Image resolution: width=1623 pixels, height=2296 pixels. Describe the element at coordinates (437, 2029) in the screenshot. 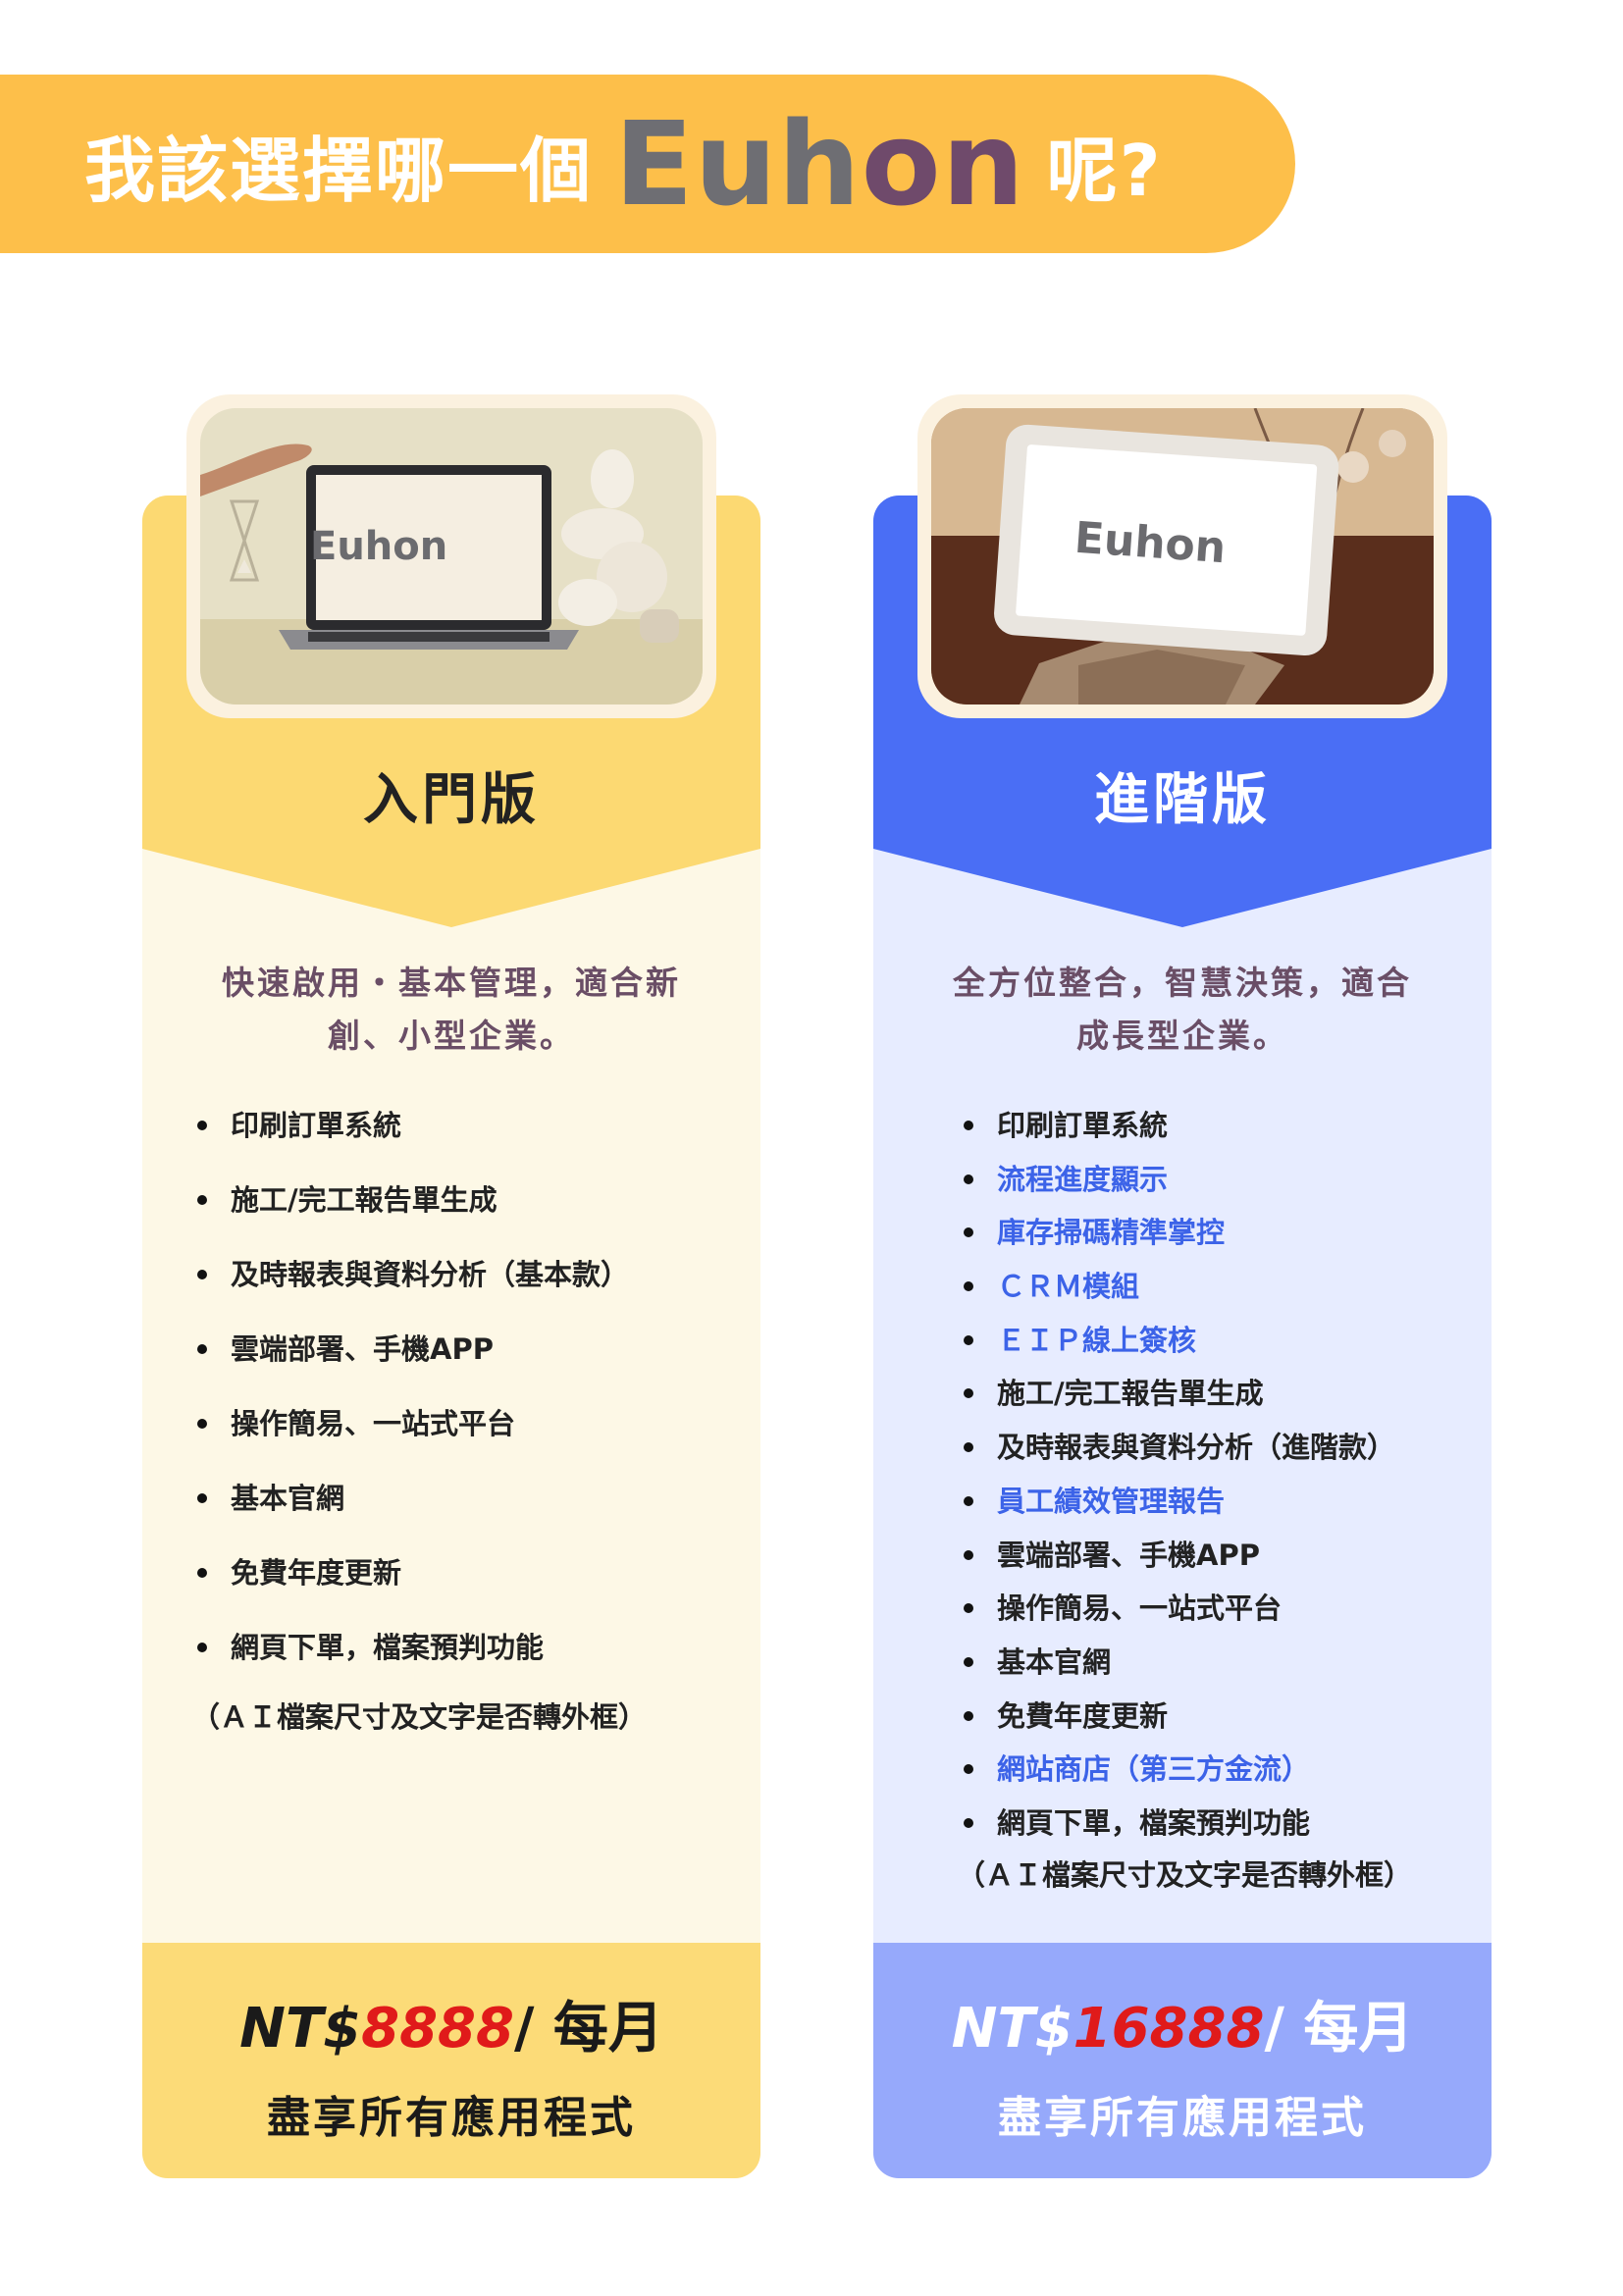

I see `price-amount: 8888` at that location.